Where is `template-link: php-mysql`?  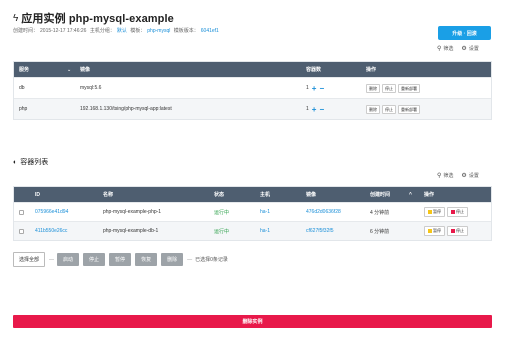 template-link: php-mysql is located at coordinates (158, 31).